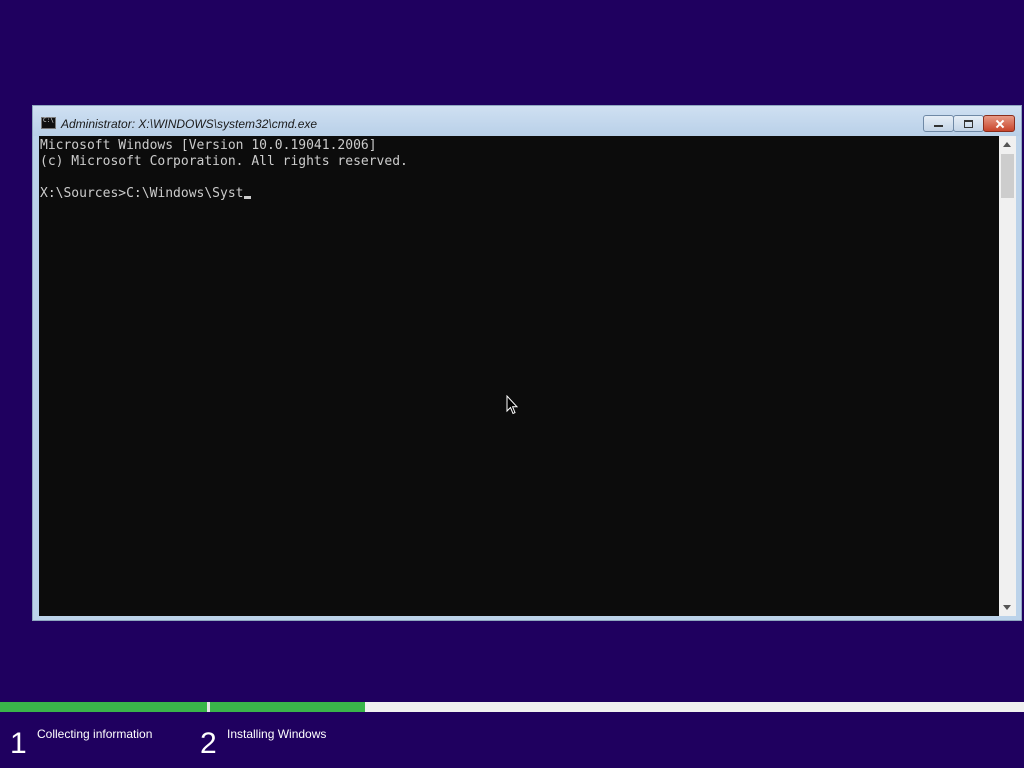  I want to click on maximize-icon, so click(968, 123).